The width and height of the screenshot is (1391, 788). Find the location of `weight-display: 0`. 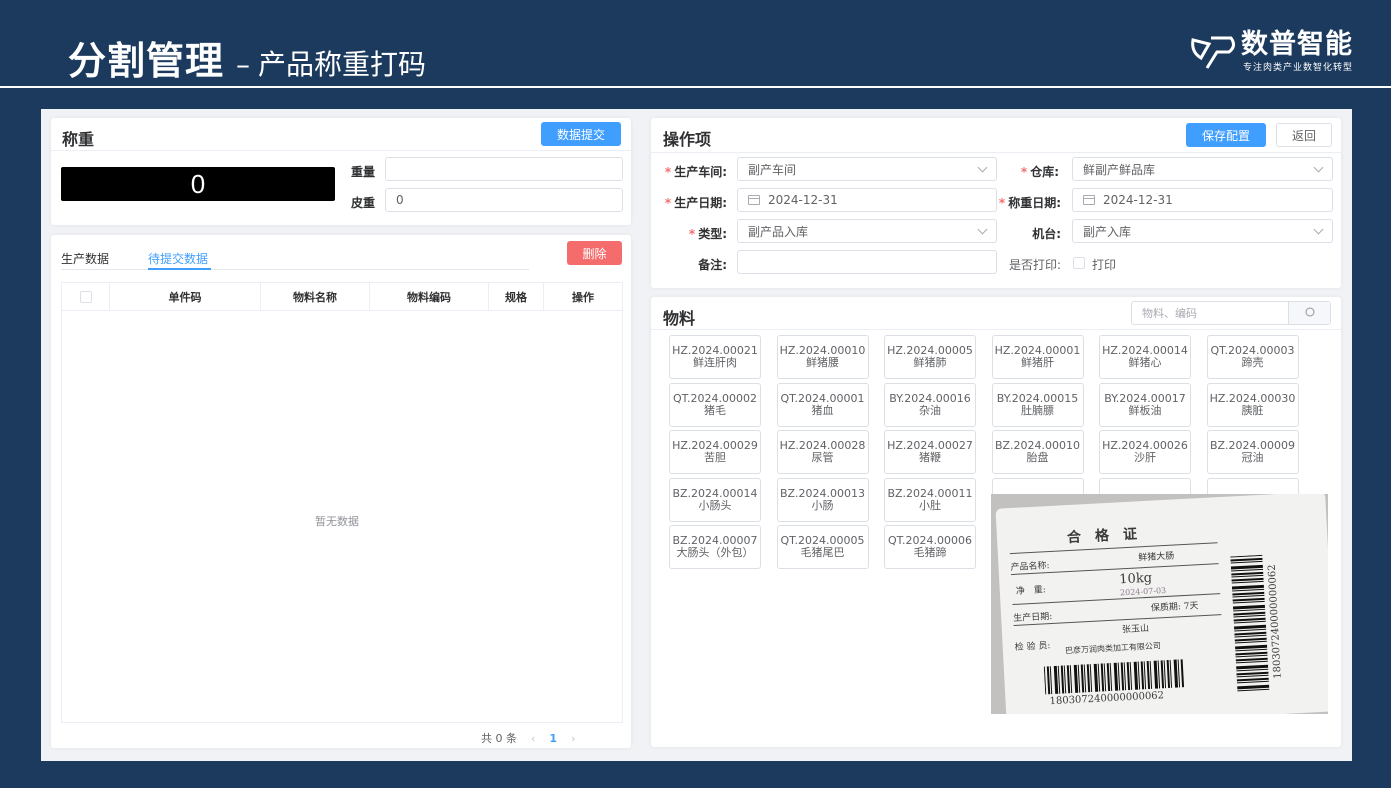

weight-display: 0 is located at coordinates (198, 184).